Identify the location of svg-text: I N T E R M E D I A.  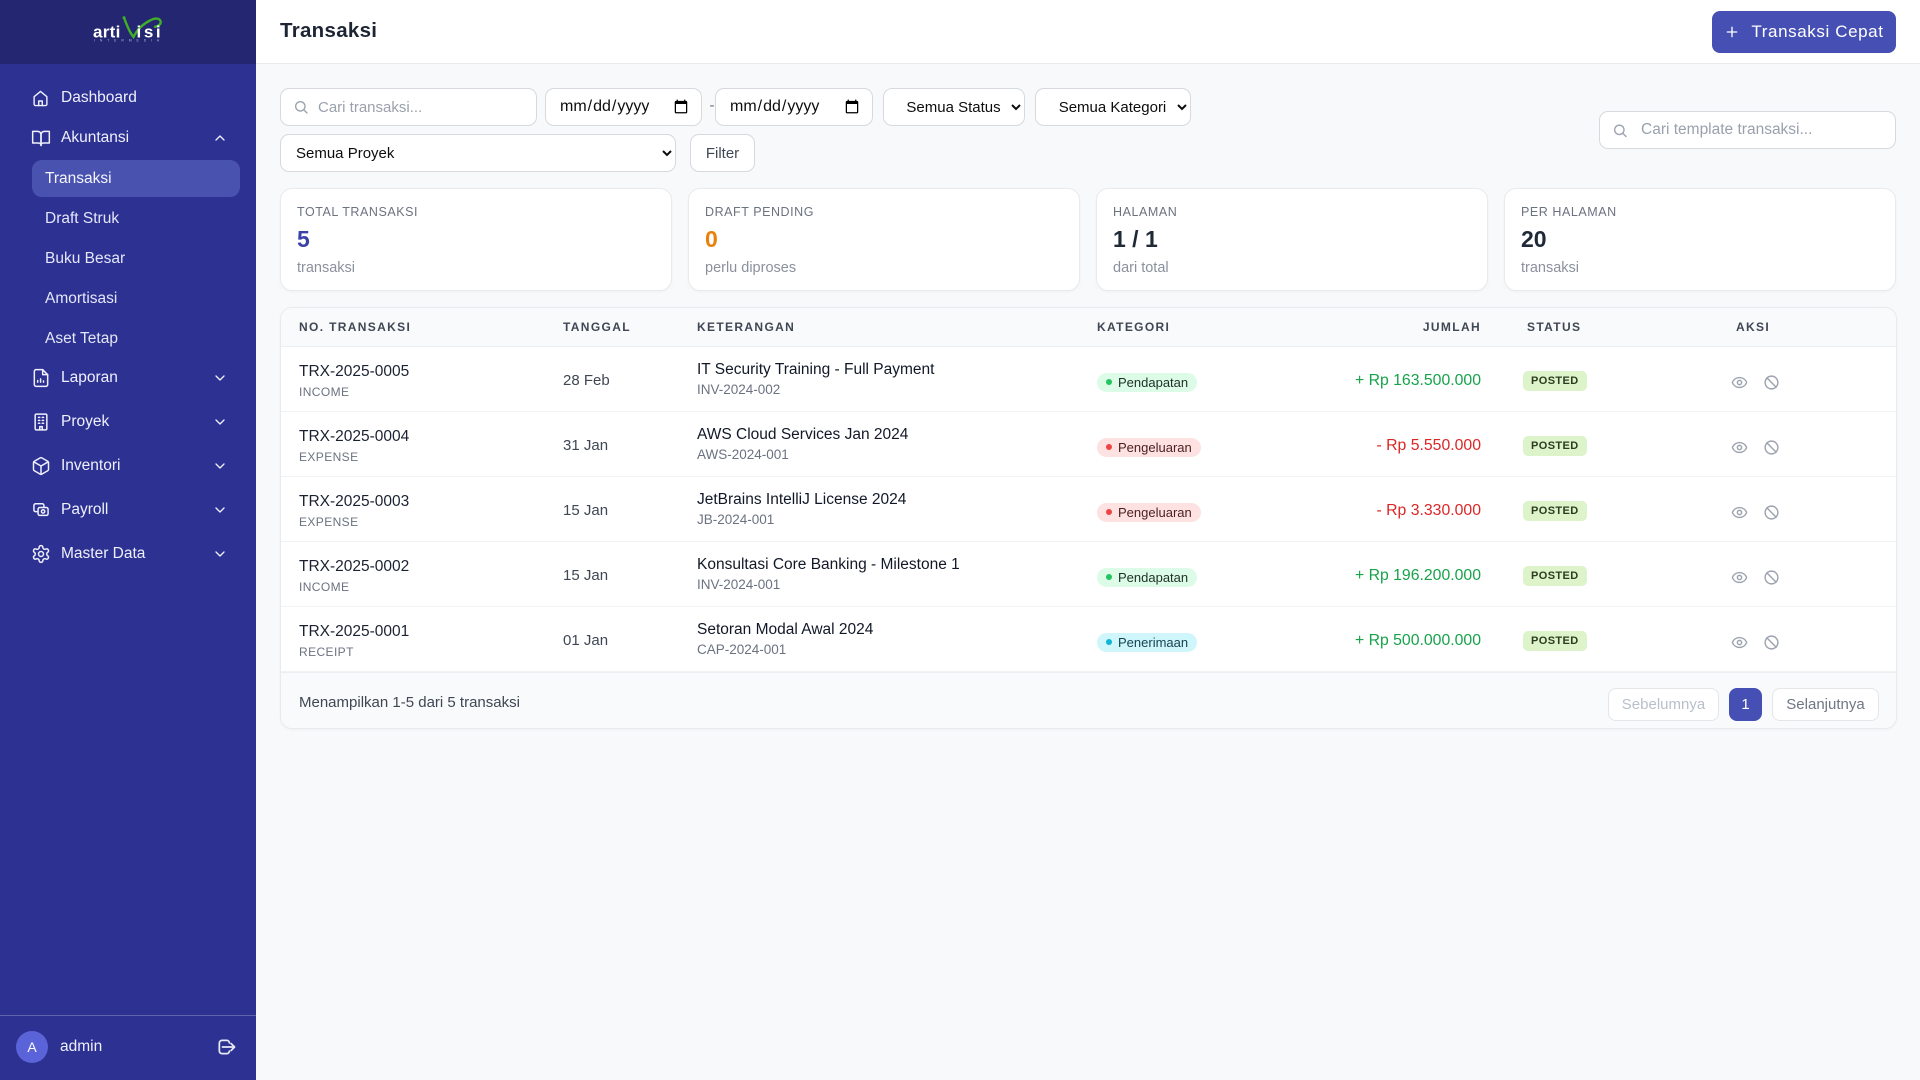
(127, 41).